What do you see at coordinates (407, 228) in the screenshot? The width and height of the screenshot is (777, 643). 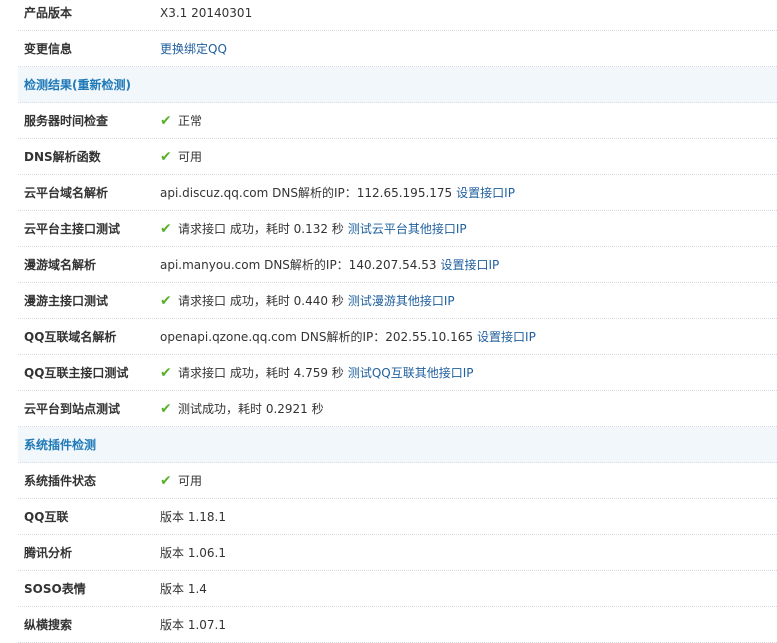 I see `action-link: 测试云平台其他接口IP` at bounding box center [407, 228].